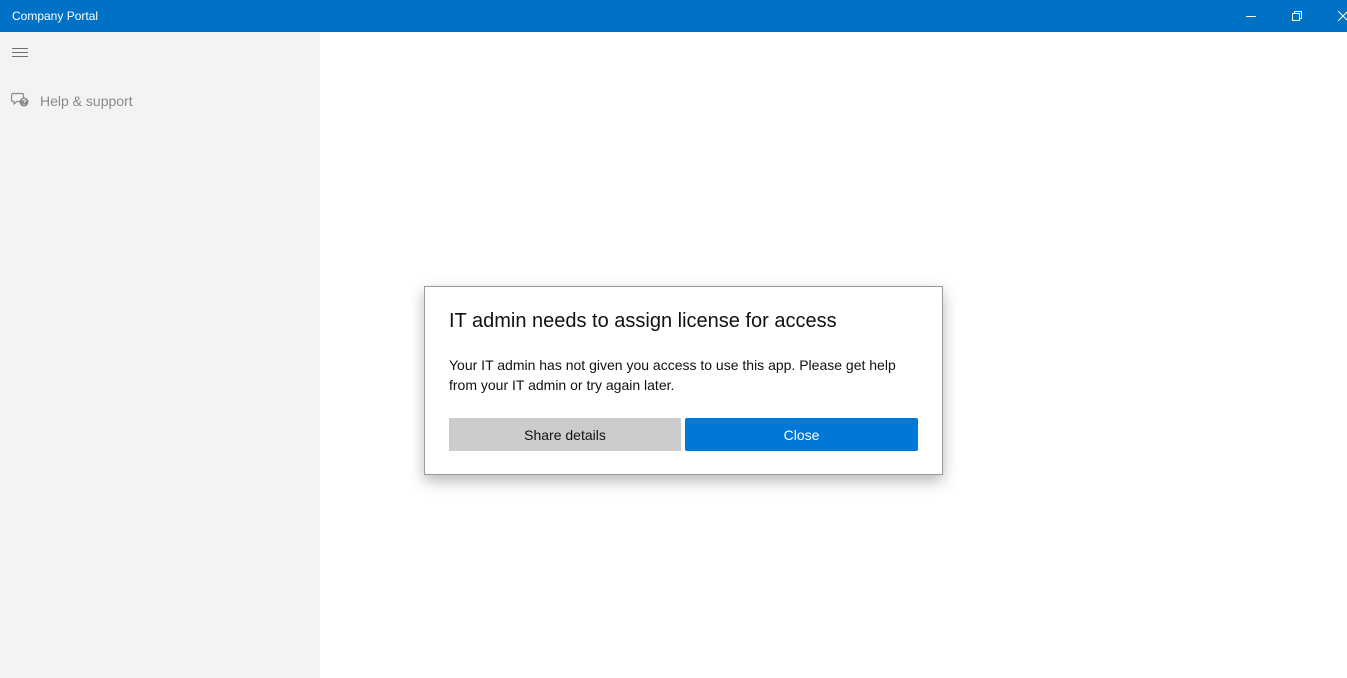 The image size is (1347, 678). I want to click on close-icon, so click(1342, 16).